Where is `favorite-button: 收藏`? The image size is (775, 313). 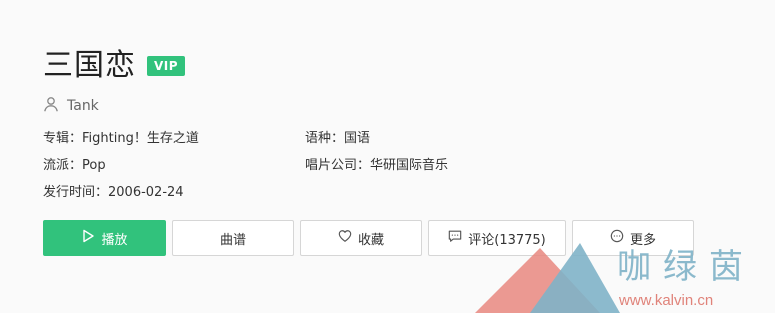
favorite-button: 收藏 is located at coordinates (361, 238).